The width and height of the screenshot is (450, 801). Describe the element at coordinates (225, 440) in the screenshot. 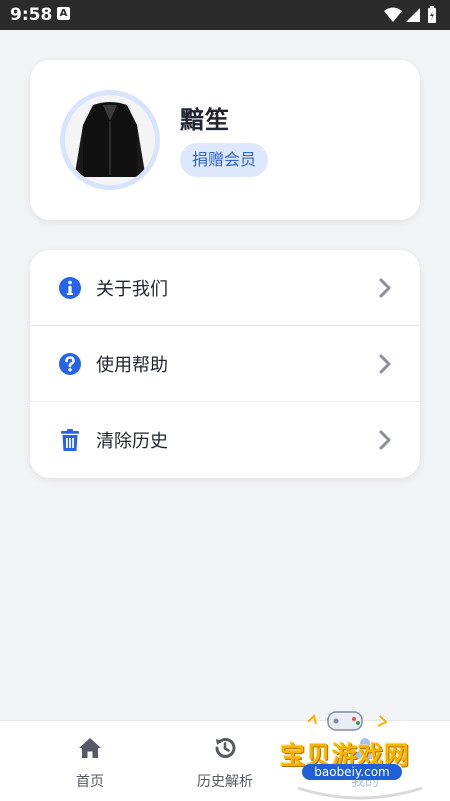

I see `menu-item-clear-history: 清除历史` at that location.